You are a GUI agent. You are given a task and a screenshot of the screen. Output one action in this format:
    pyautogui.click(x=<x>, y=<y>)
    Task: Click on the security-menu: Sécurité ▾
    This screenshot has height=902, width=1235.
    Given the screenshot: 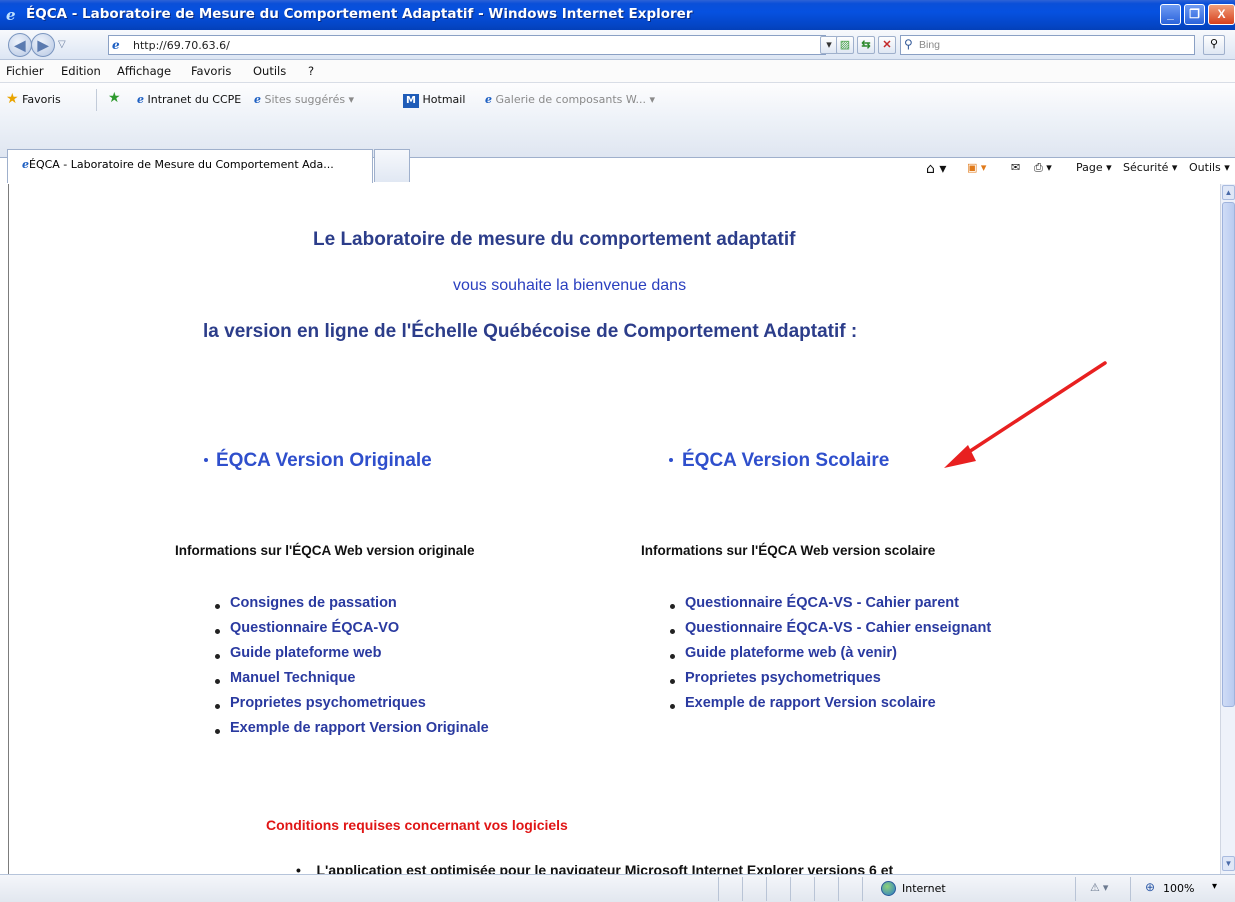 What is the action you would take?
    pyautogui.click(x=1150, y=167)
    